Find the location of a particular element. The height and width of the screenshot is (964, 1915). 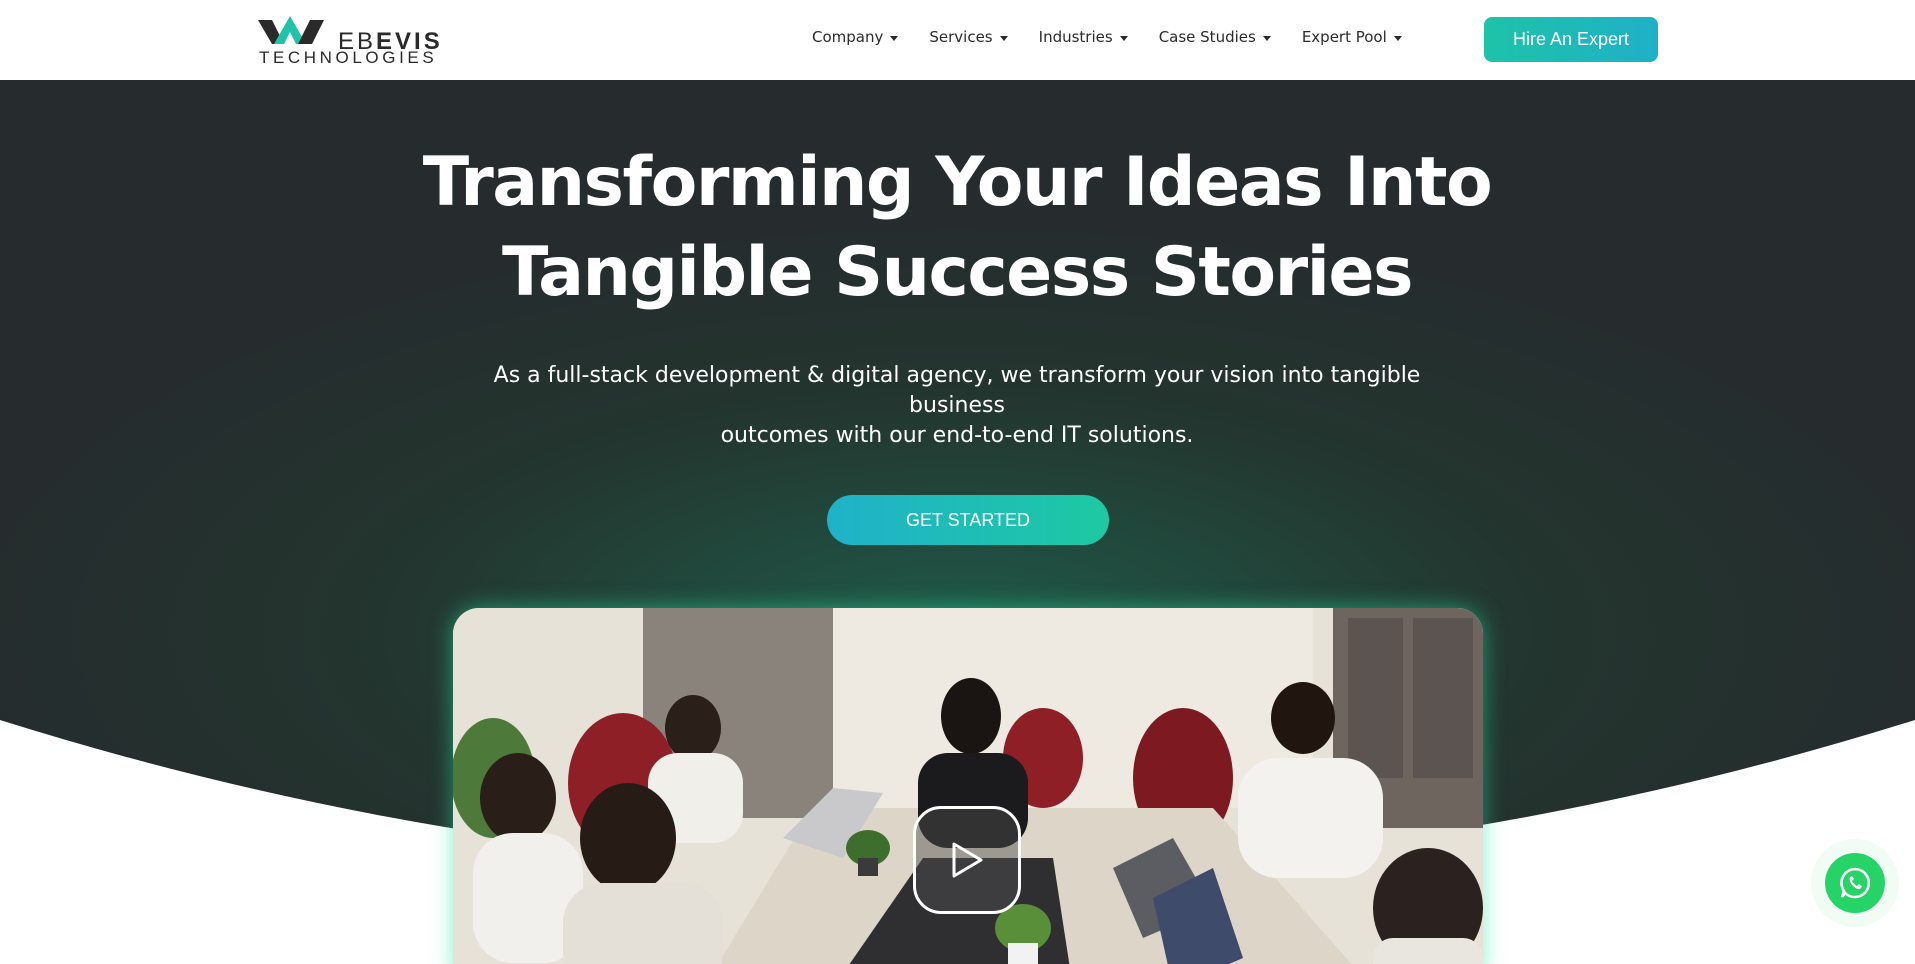

nav-item-label: Case Studies is located at coordinates (1207, 37).